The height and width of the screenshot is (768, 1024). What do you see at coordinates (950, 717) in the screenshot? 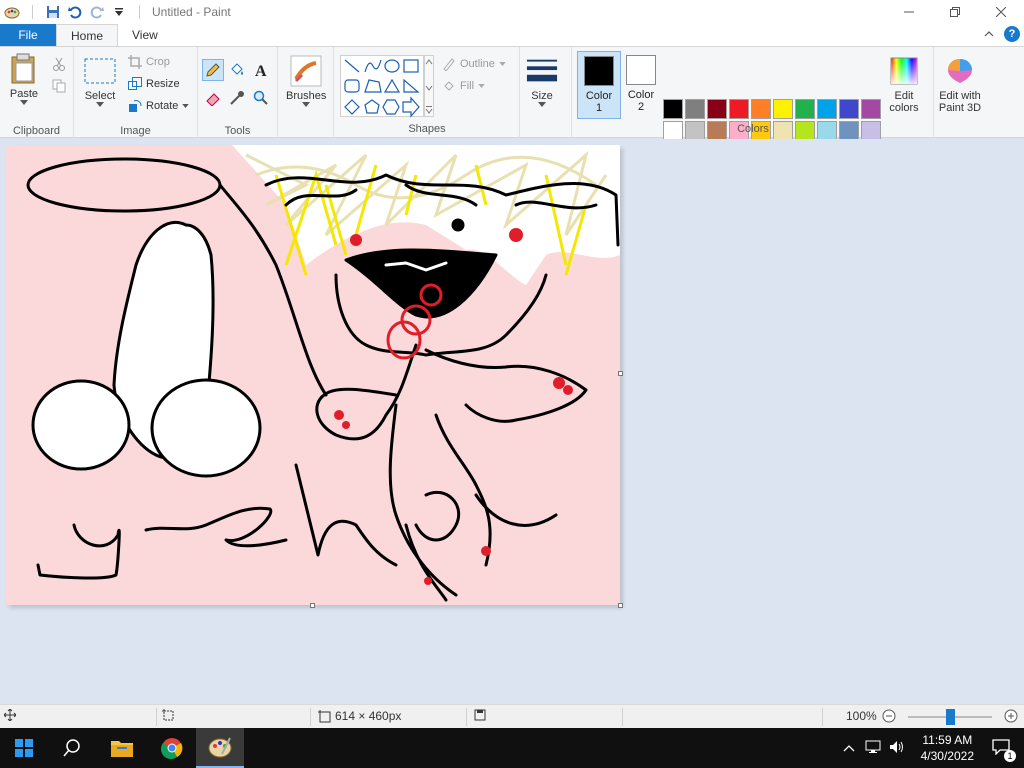
I see `zoom-slider-thumb` at bounding box center [950, 717].